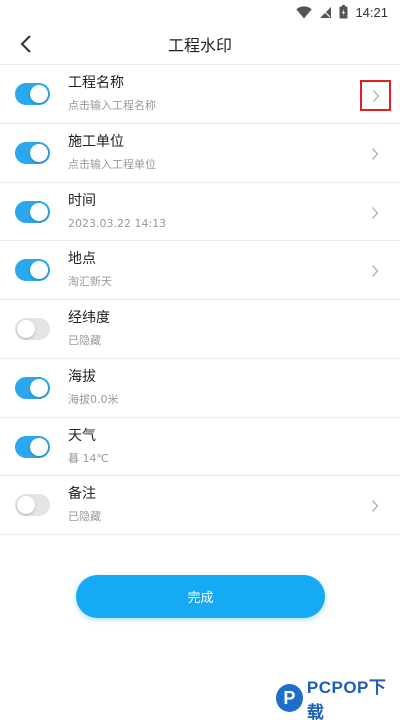  Describe the element at coordinates (96, 83) in the screenshot. I see `setting-title: 工程名称` at that location.